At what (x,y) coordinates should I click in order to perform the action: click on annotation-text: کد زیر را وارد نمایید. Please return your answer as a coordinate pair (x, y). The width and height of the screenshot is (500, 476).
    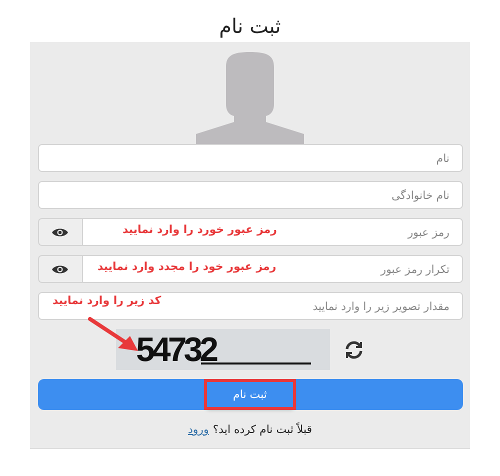
    Looking at the image, I should click on (107, 300).